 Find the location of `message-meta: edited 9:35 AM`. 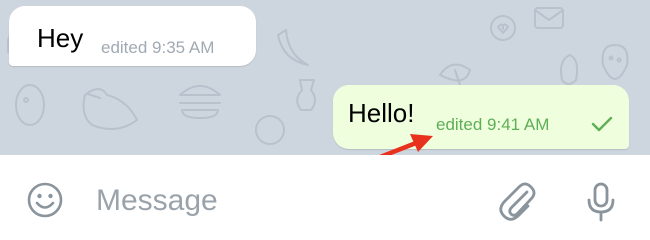

message-meta: edited 9:35 AM is located at coordinates (158, 47).